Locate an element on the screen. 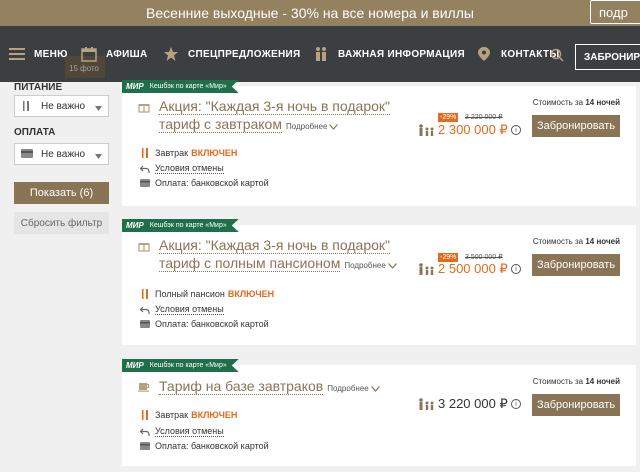 This screenshot has width=640, height=472. coffee-cup-icon is located at coordinates (144, 385).